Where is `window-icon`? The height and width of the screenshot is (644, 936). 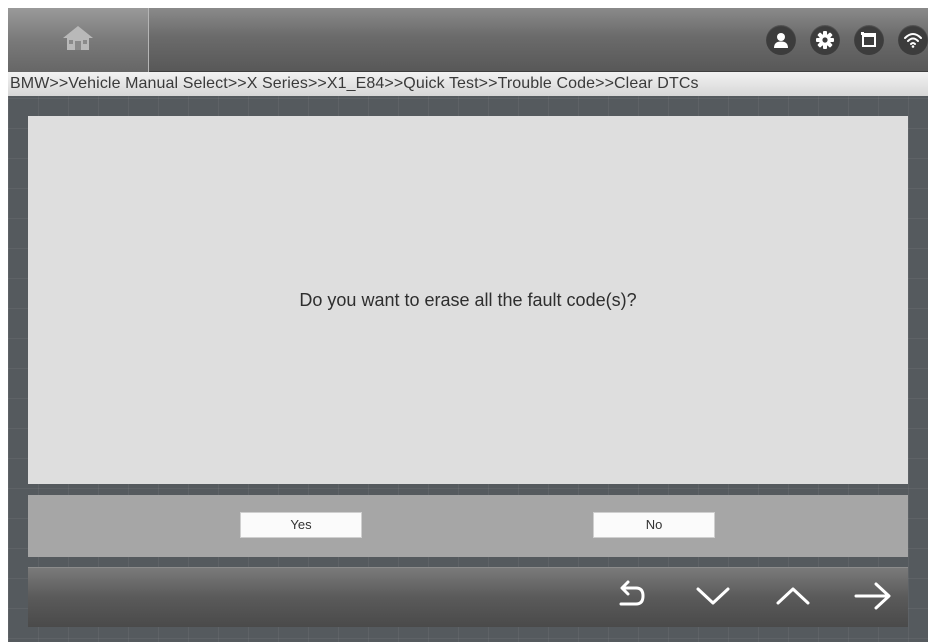
window-icon is located at coordinates (869, 40).